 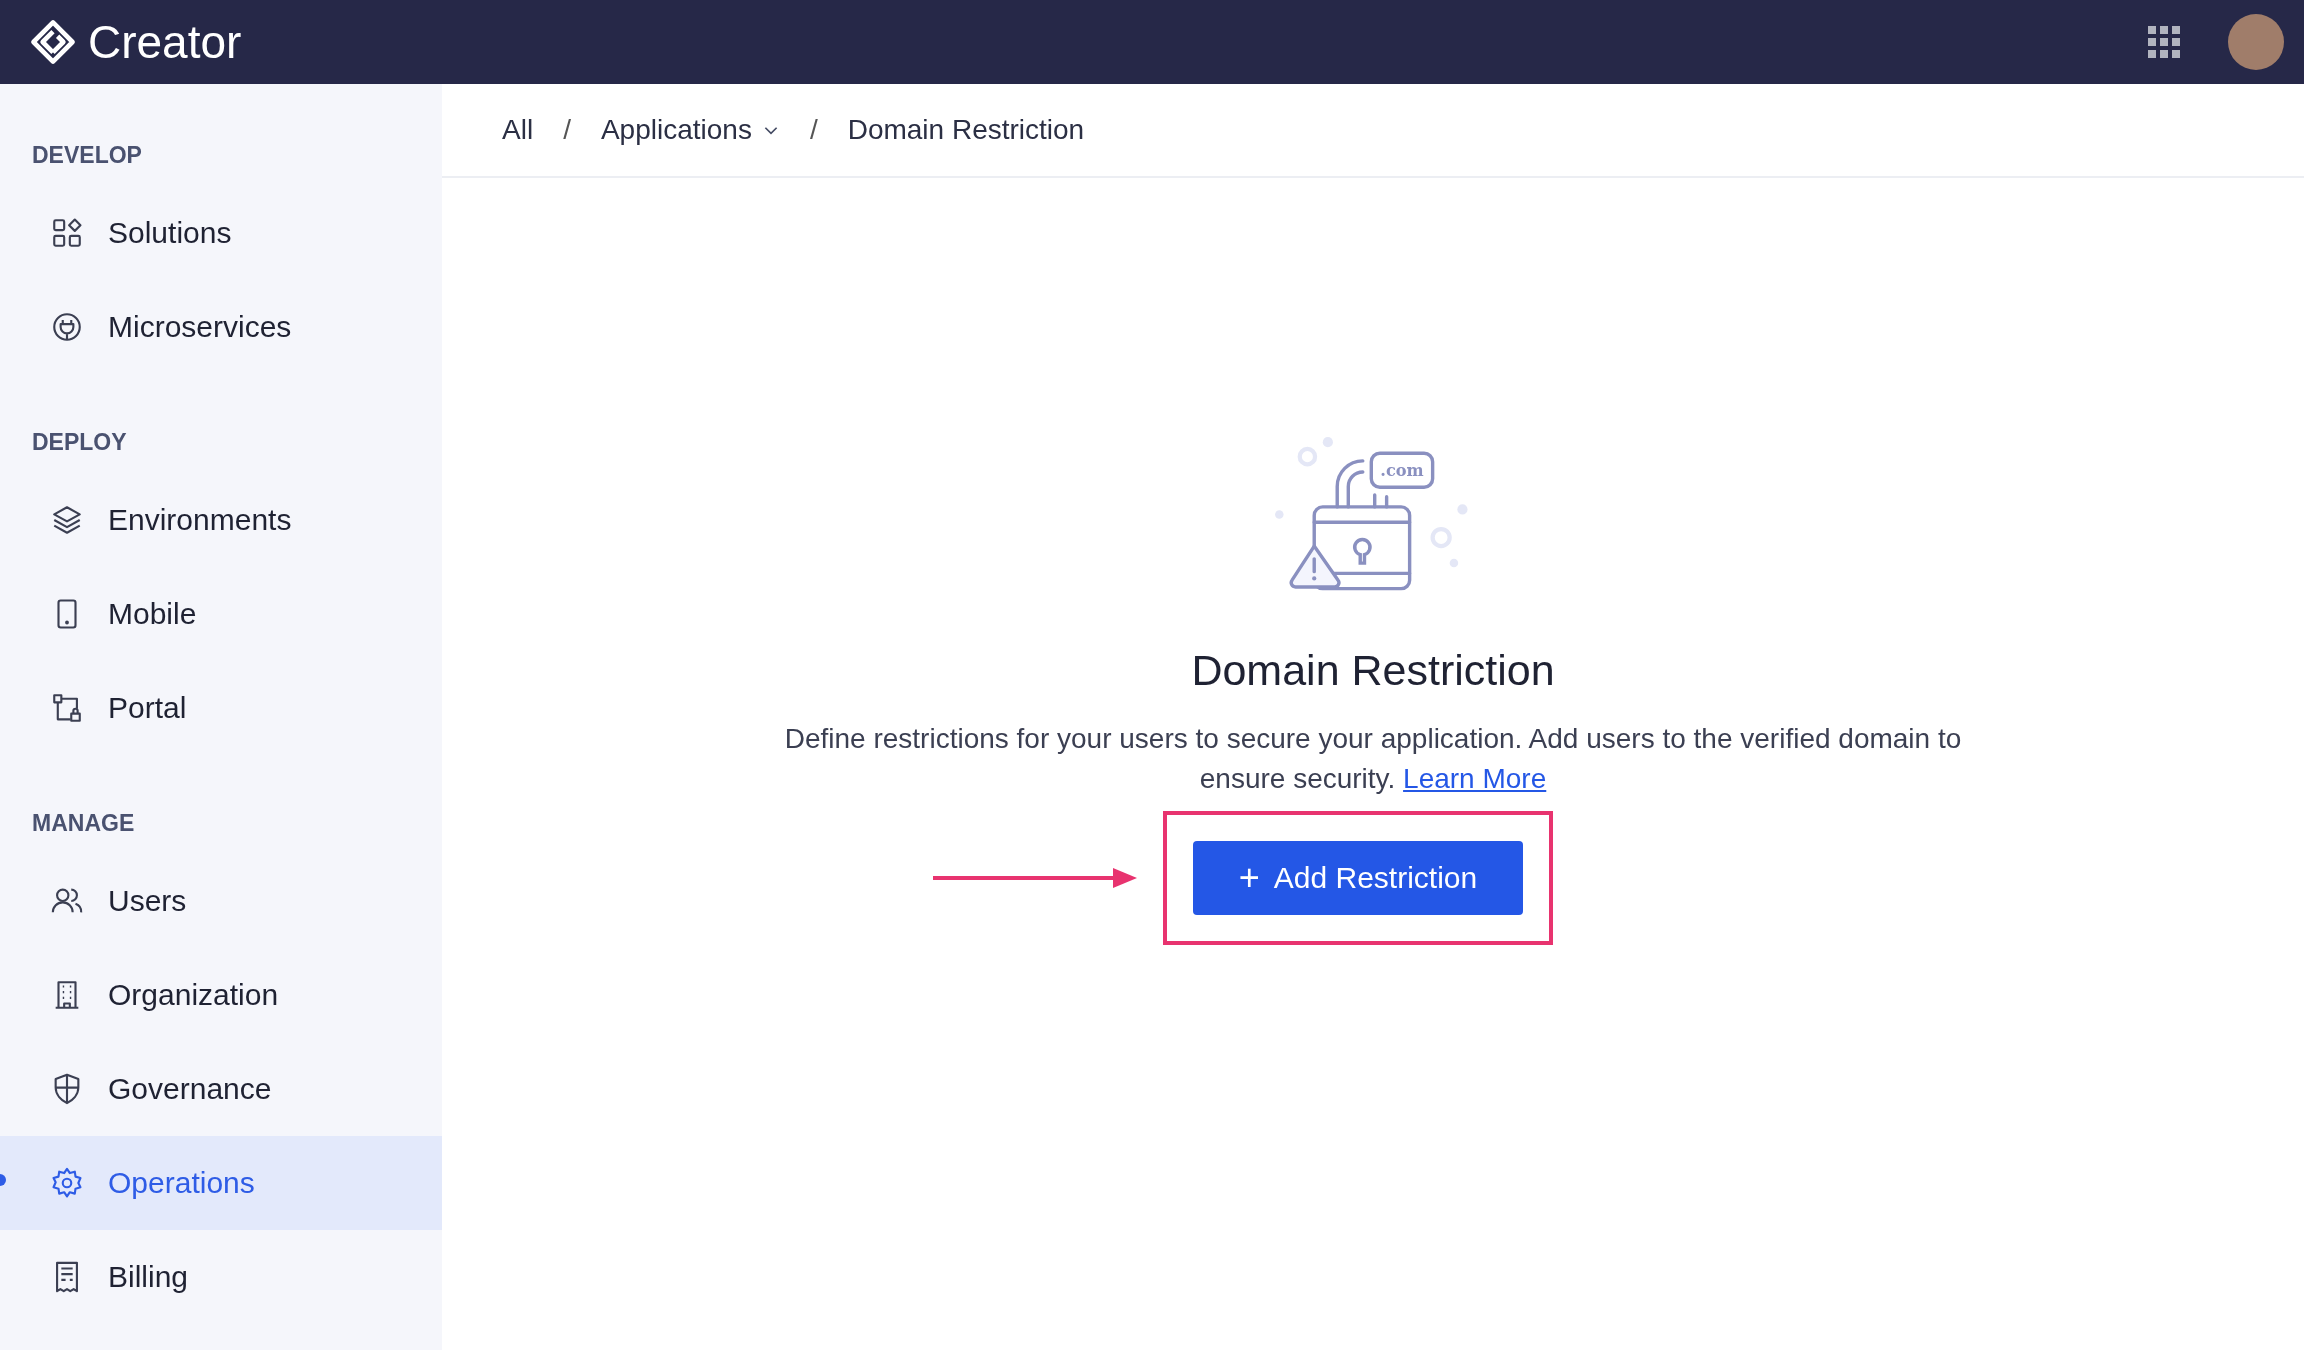 I want to click on diamond-logo-icon, so click(x=53, y=42).